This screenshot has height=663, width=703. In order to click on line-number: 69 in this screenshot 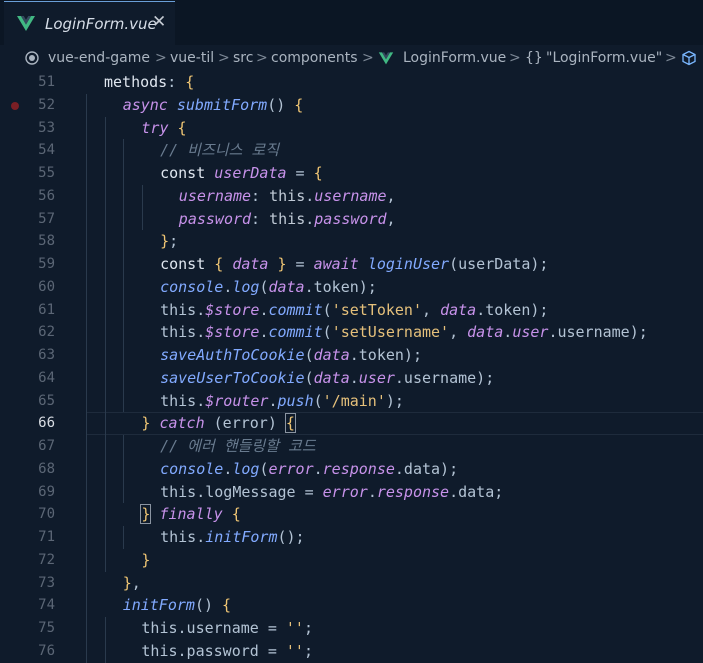, I will do `click(46, 491)`.